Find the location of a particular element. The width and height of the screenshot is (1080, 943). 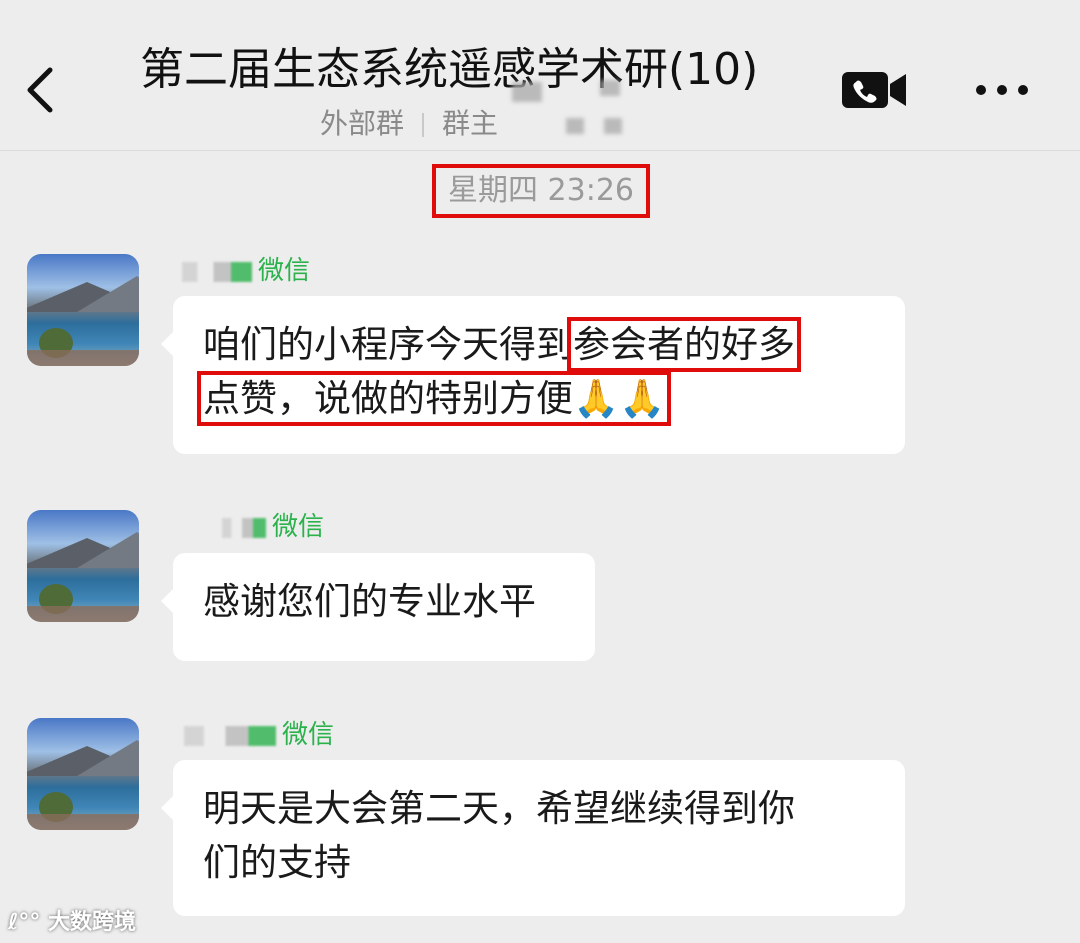

member-count: (10) is located at coordinates (713, 69).